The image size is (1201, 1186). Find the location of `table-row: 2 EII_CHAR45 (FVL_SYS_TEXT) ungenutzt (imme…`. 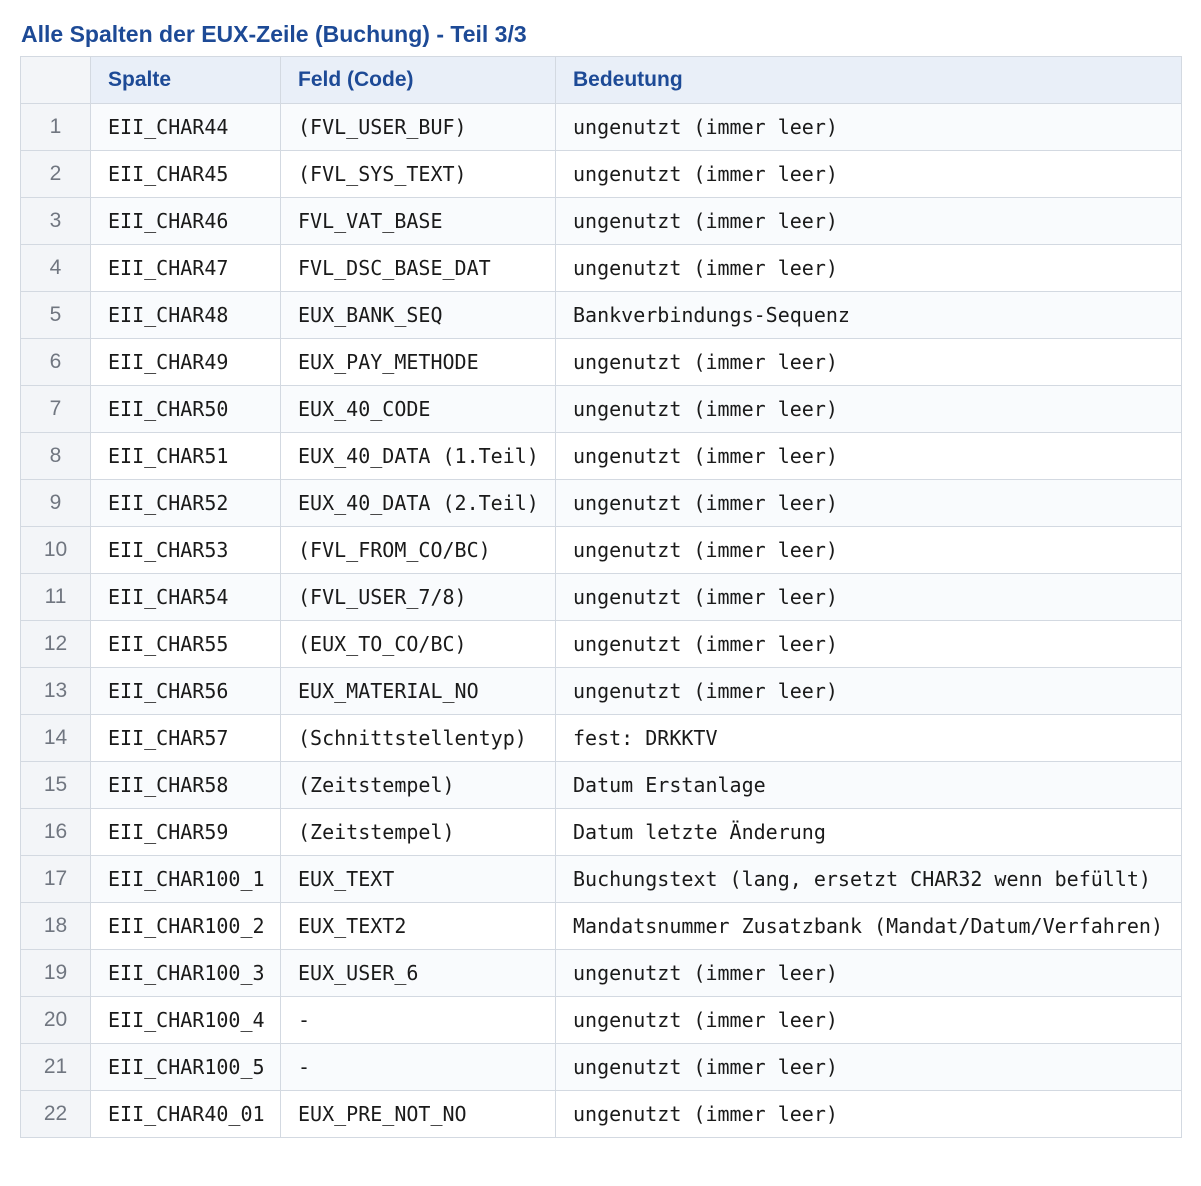

table-row: 2 EII_CHAR45 (FVL_SYS_TEXT) ungenutzt (imme… is located at coordinates (601, 174).